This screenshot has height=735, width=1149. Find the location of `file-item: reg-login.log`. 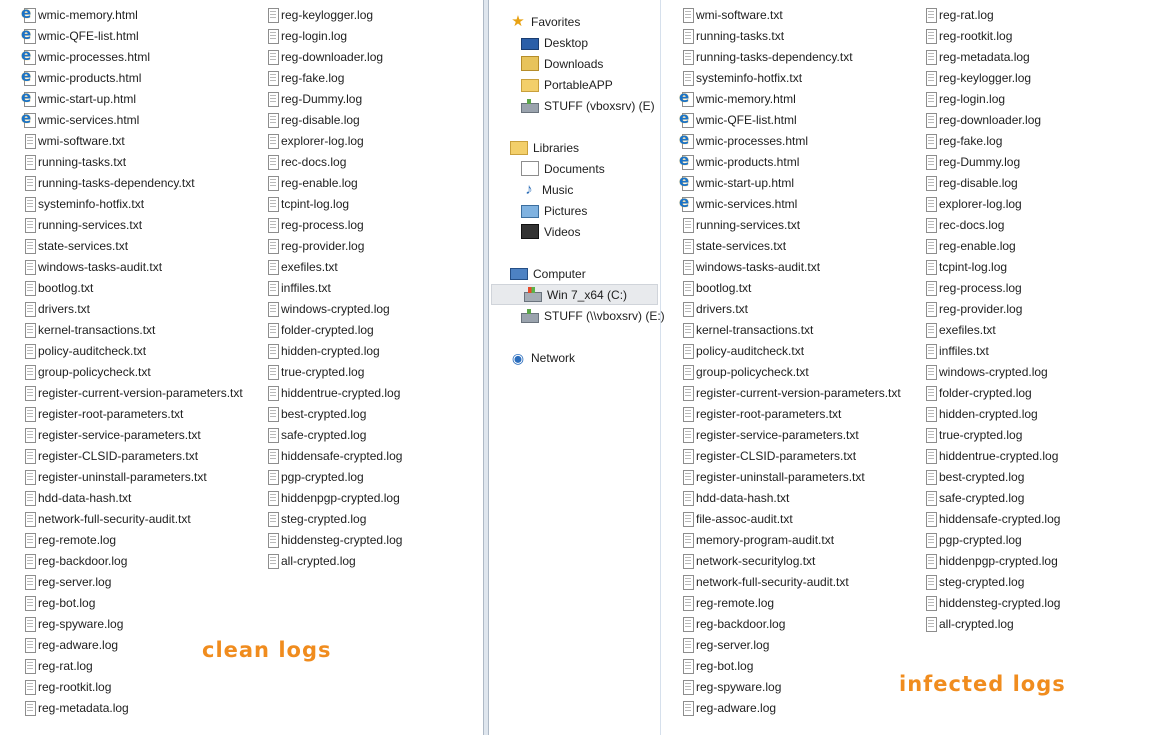

file-item: reg-login.log is located at coordinates (991, 98).